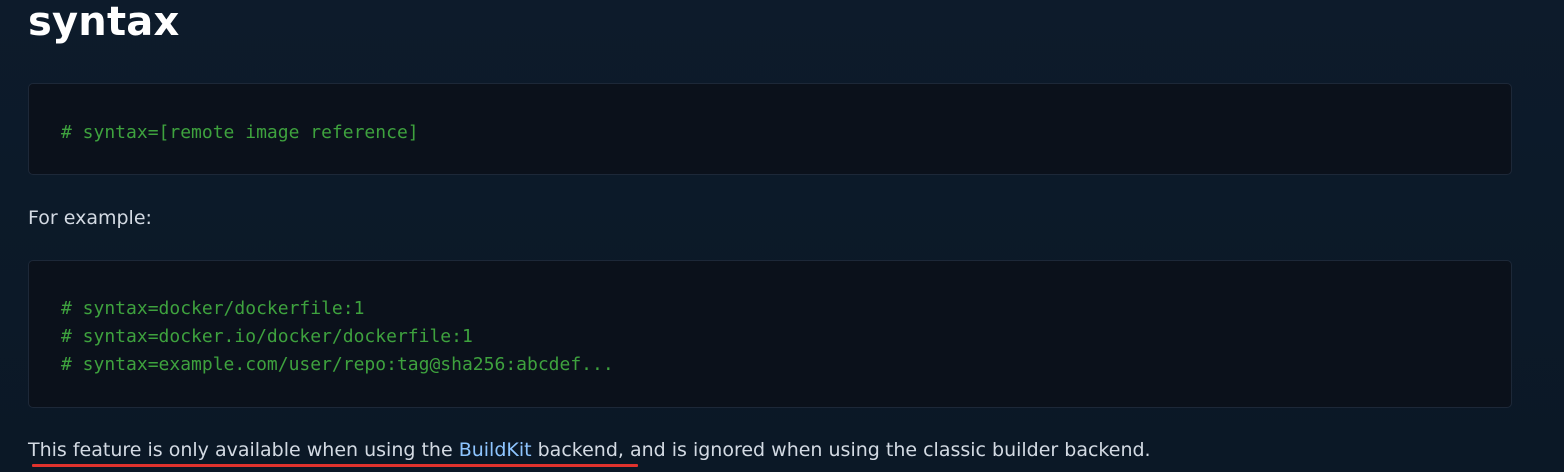 The height and width of the screenshot is (472, 1564). What do you see at coordinates (335, 465) in the screenshot?
I see `red-underline-annotation` at bounding box center [335, 465].